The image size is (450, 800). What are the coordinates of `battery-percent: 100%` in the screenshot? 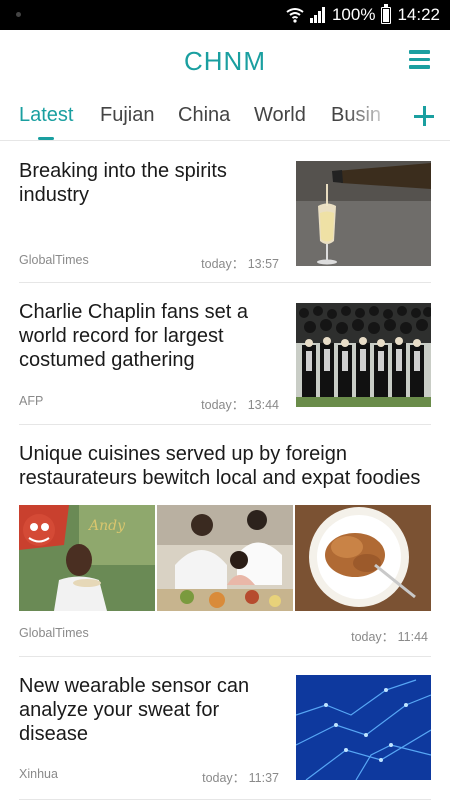 It's located at (353, 14).